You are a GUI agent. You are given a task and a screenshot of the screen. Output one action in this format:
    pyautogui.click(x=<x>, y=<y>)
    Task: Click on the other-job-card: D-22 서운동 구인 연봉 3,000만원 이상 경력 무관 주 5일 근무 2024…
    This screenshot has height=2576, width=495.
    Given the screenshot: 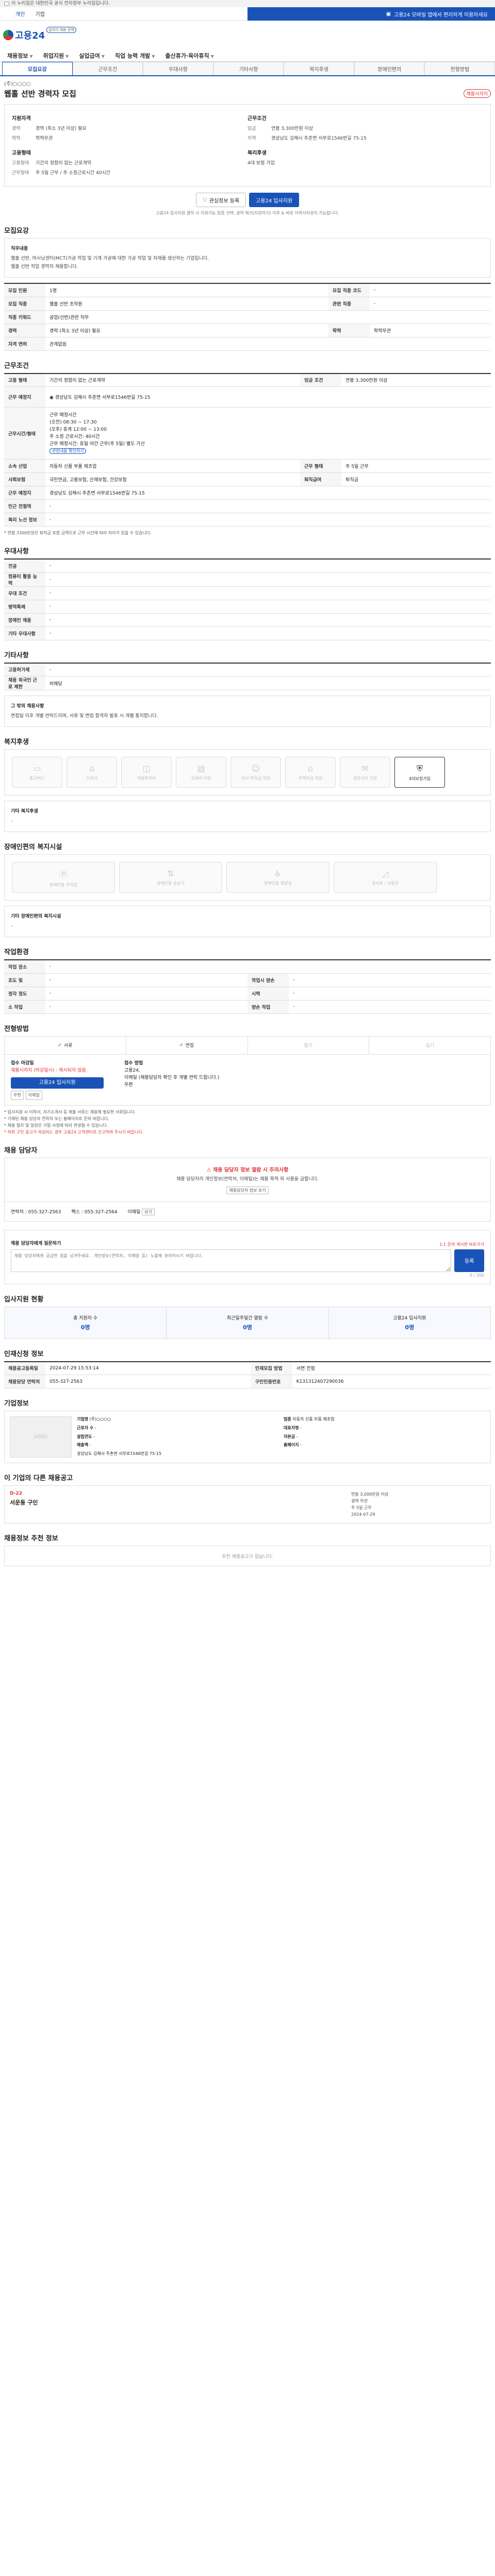 What is the action you would take?
    pyautogui.click(x=247, y=1504)
    